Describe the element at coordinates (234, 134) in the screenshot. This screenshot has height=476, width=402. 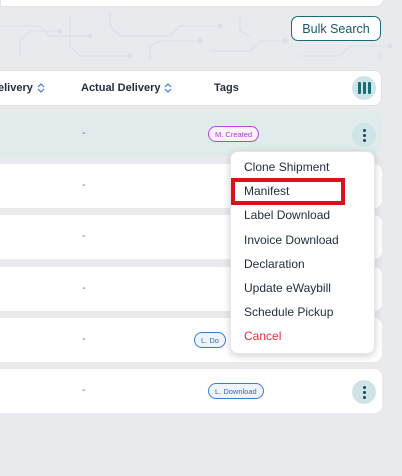
I see `status-tag: M. Created` at that location.